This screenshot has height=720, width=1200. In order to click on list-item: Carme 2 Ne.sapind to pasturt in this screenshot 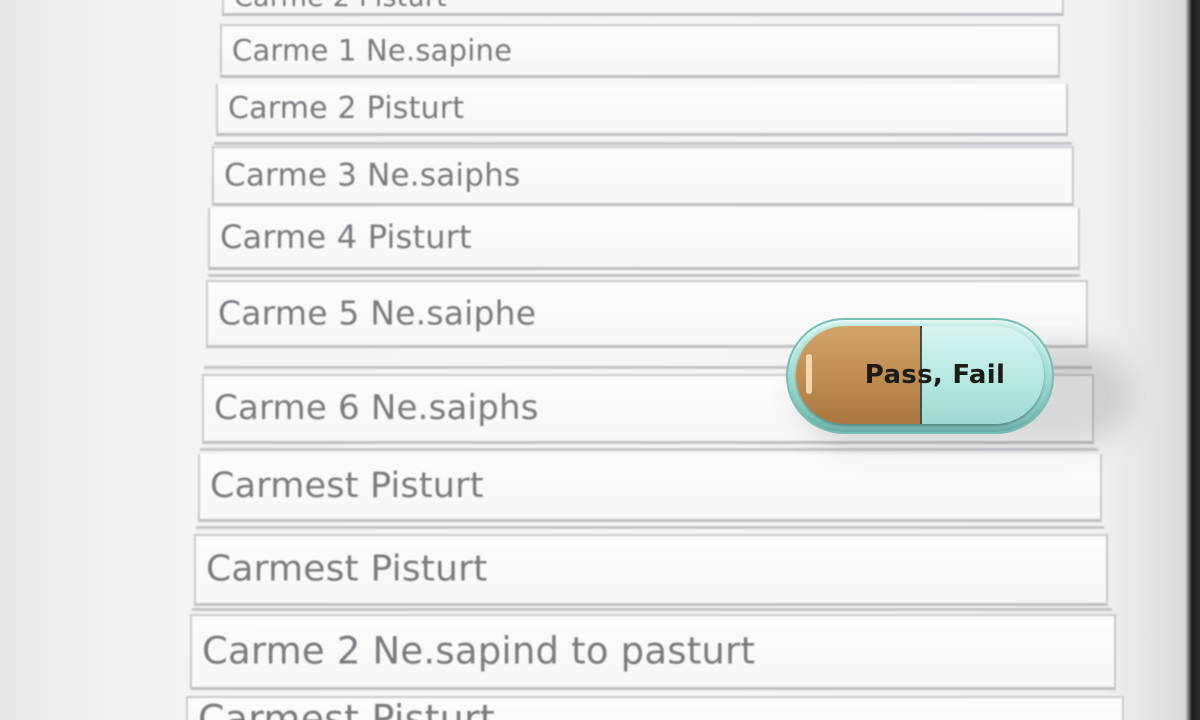, I will do `click(653, 652)`.